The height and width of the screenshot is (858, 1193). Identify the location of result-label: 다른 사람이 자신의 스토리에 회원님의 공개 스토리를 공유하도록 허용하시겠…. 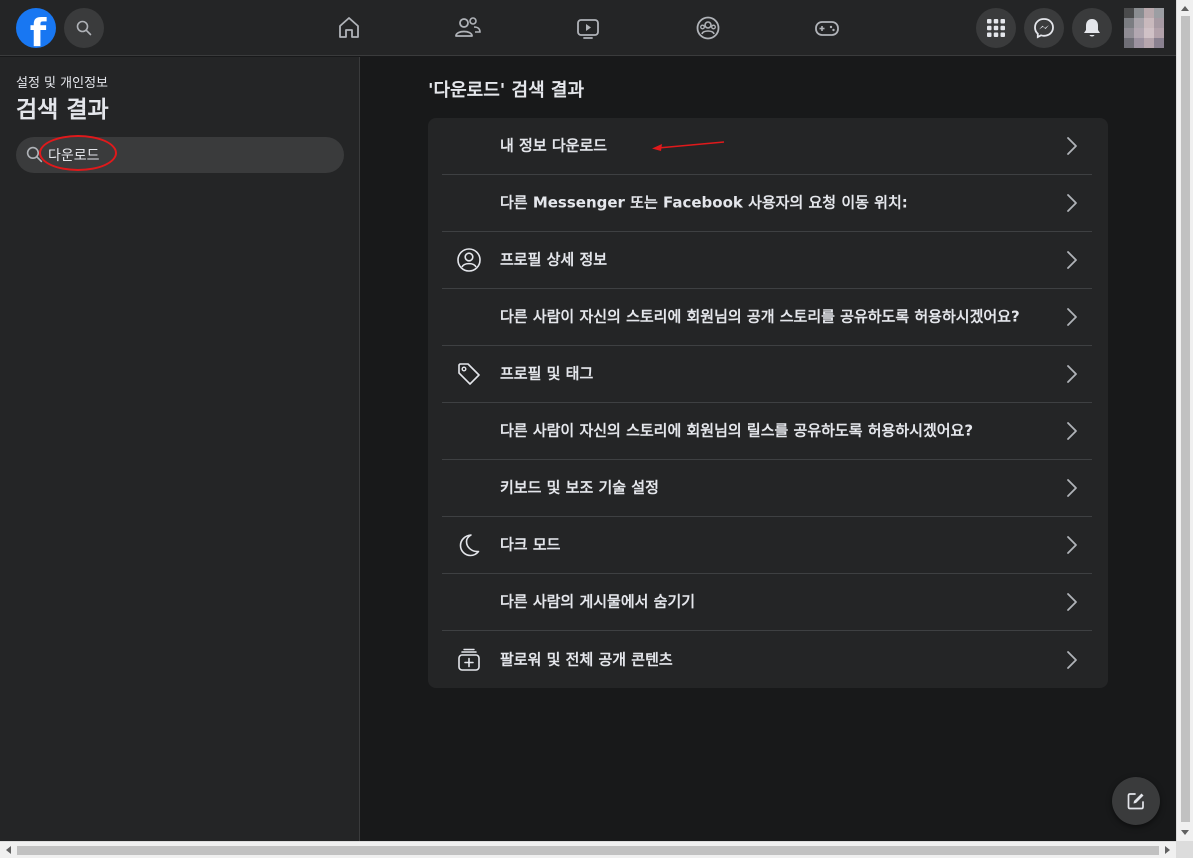
(760, 316).